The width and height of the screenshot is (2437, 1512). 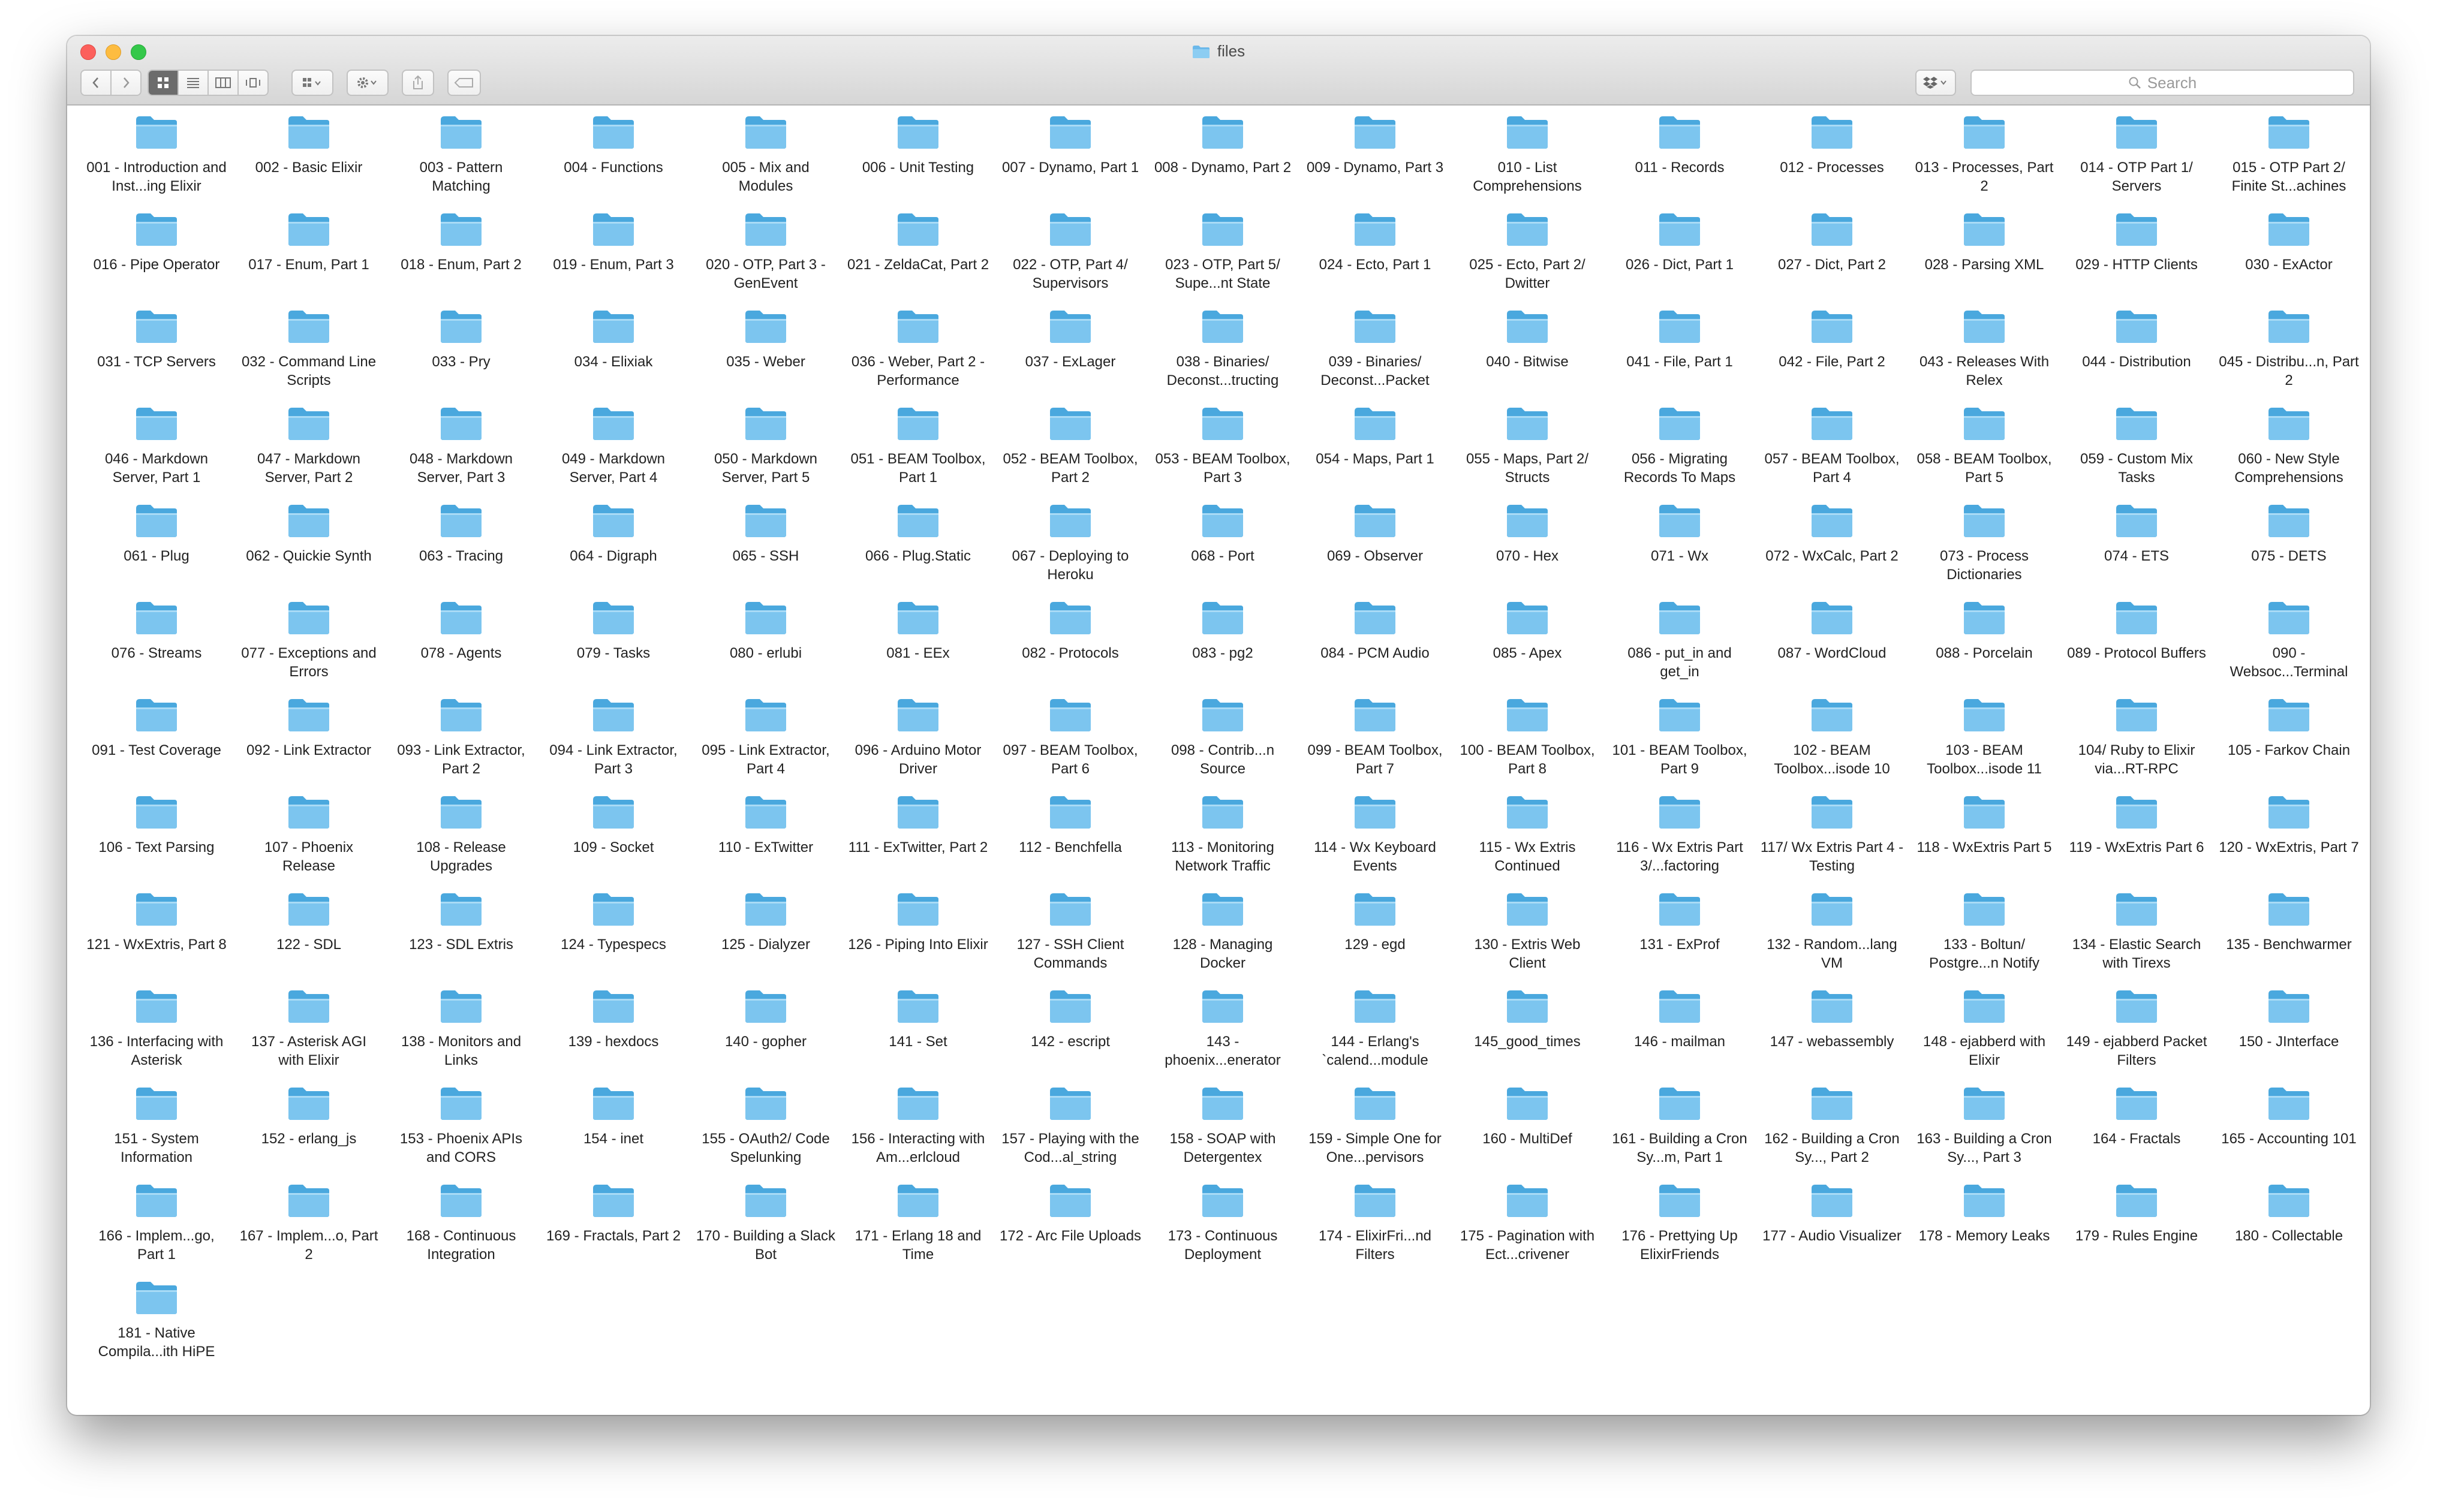 I want to click on folder-item: 098 - Contrib...n Source, so click(x=1223, y=745).